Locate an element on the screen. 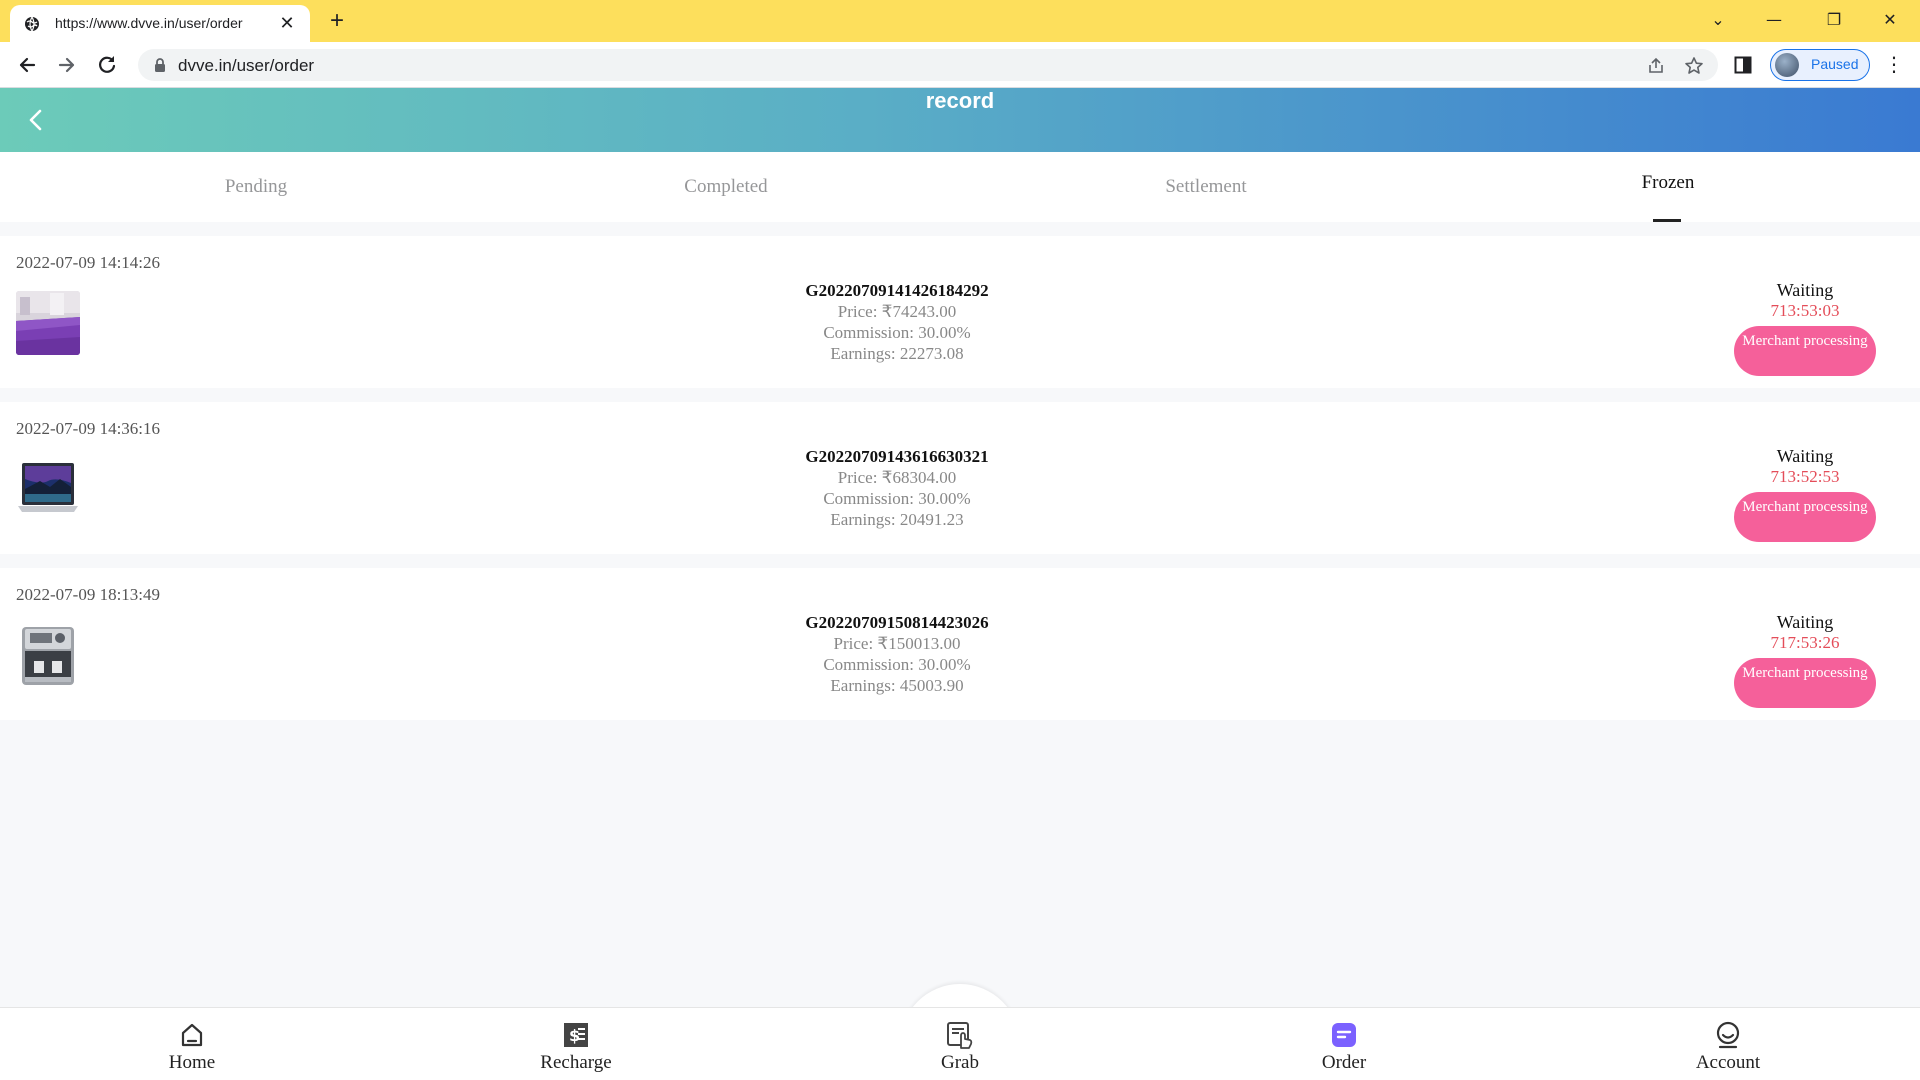 Image resolution: width=1920 pixels, height=1080 pixels. order-date: 2022-07-09 18:13:49 is located at coordinates (88, 594).